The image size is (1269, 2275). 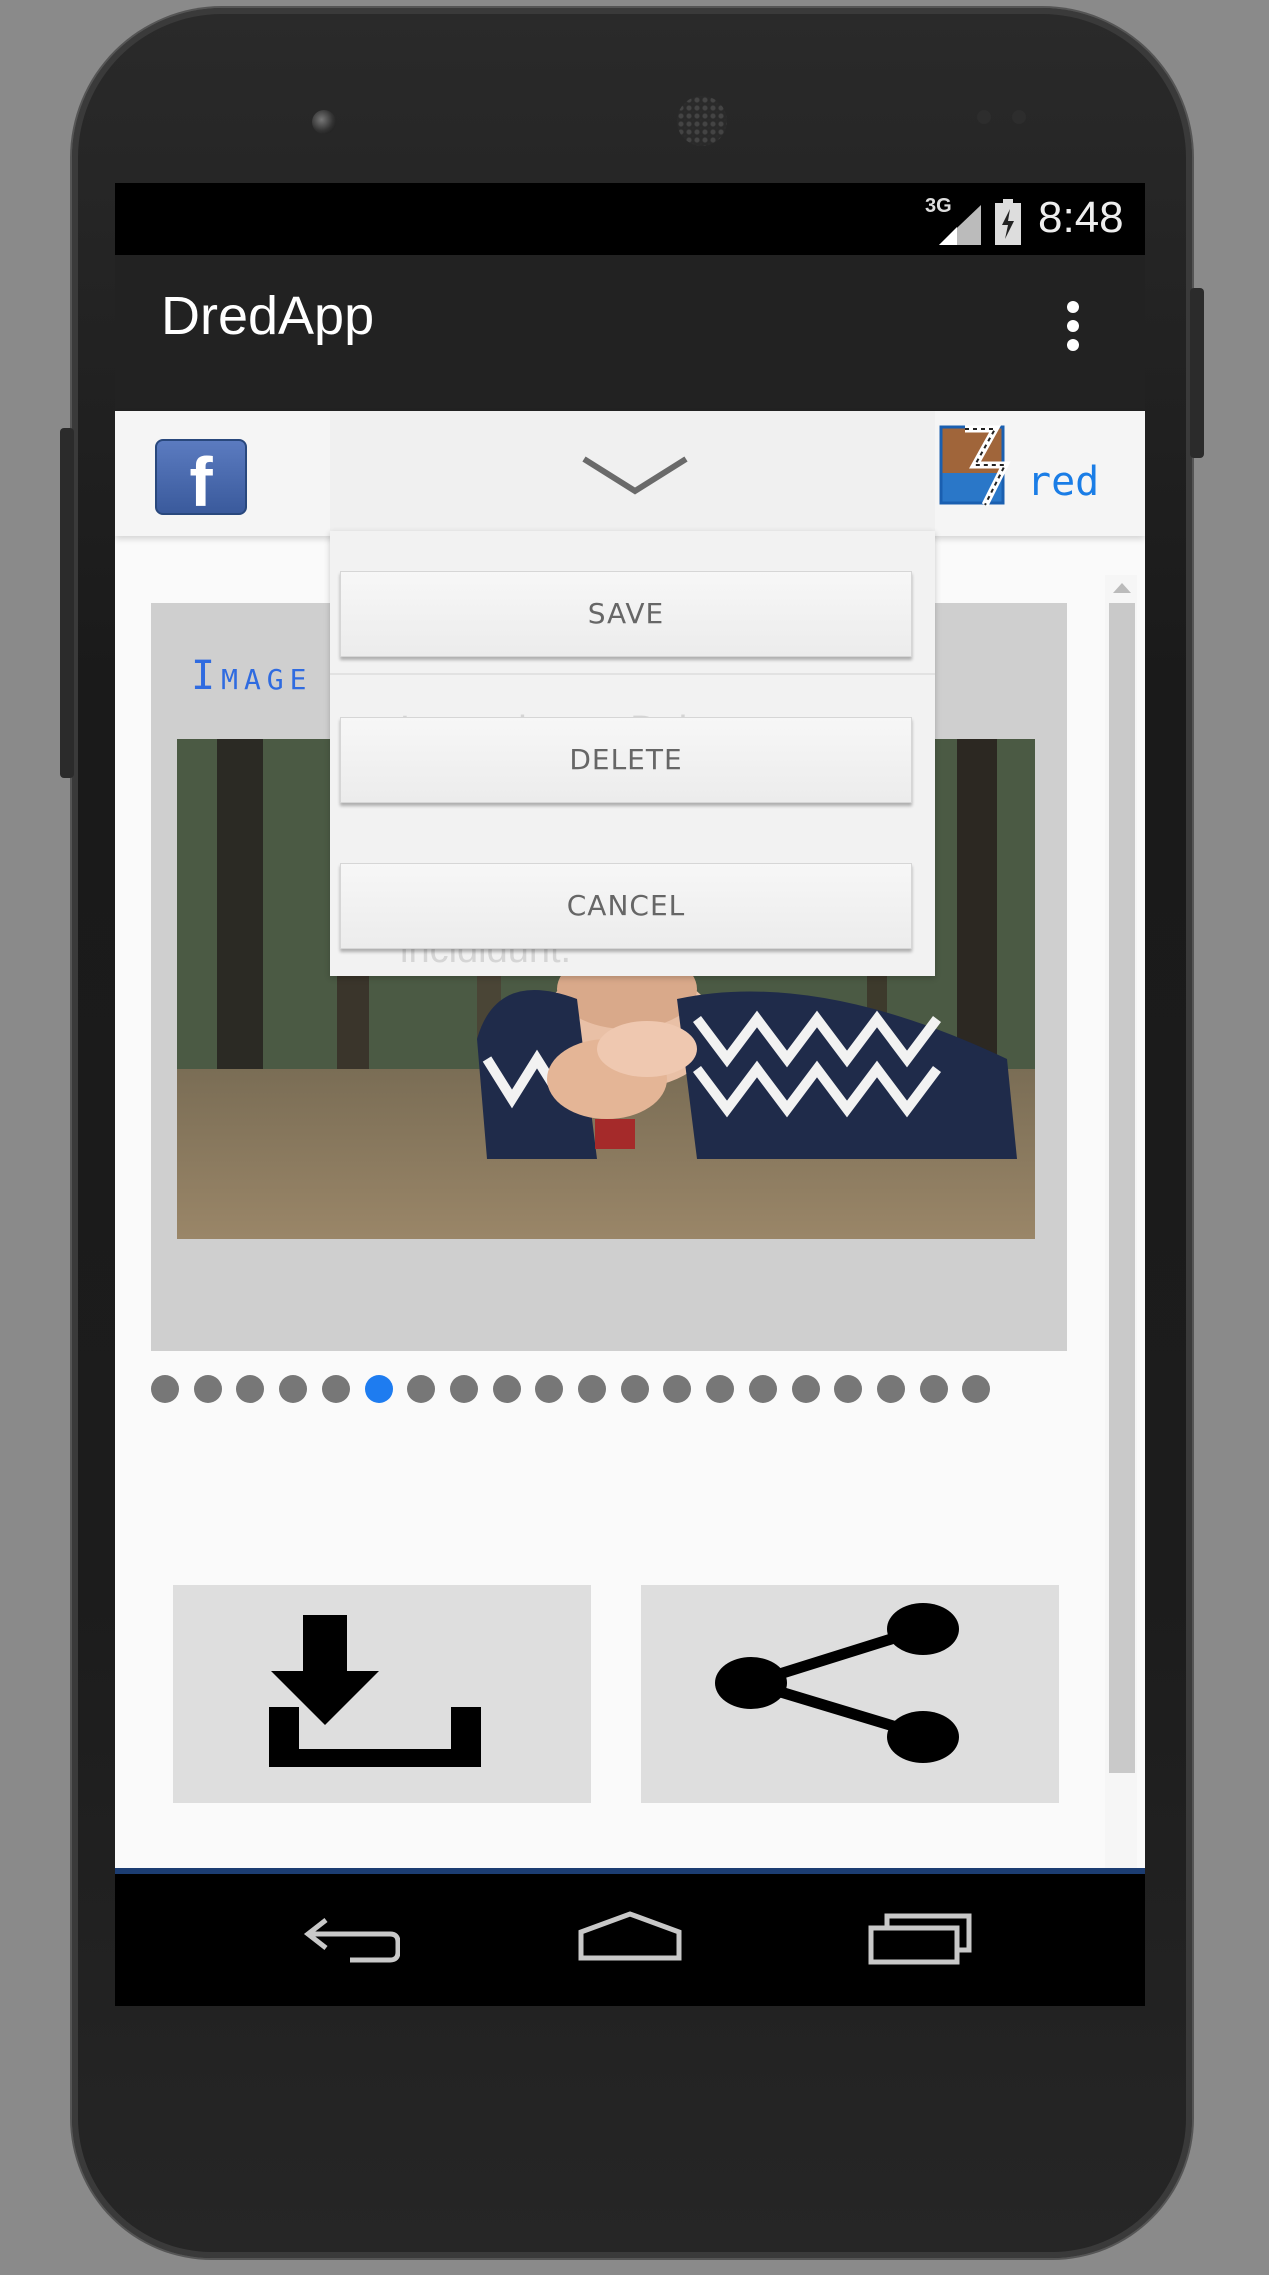 I want to click on download-icon, so click(x=375, y=1691).